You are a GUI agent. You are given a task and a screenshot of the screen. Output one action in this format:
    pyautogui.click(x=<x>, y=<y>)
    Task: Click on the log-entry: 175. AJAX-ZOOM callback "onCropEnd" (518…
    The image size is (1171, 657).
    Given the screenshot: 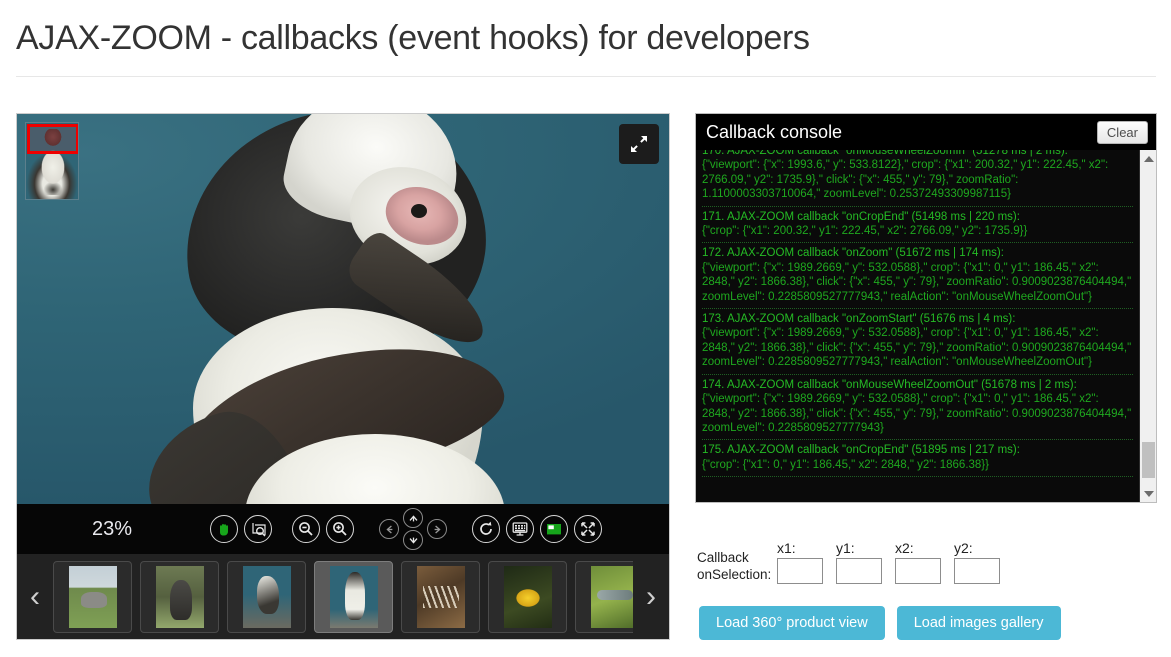 What is the action you would take?
    pyautogui.click(x=917, y=459)
    